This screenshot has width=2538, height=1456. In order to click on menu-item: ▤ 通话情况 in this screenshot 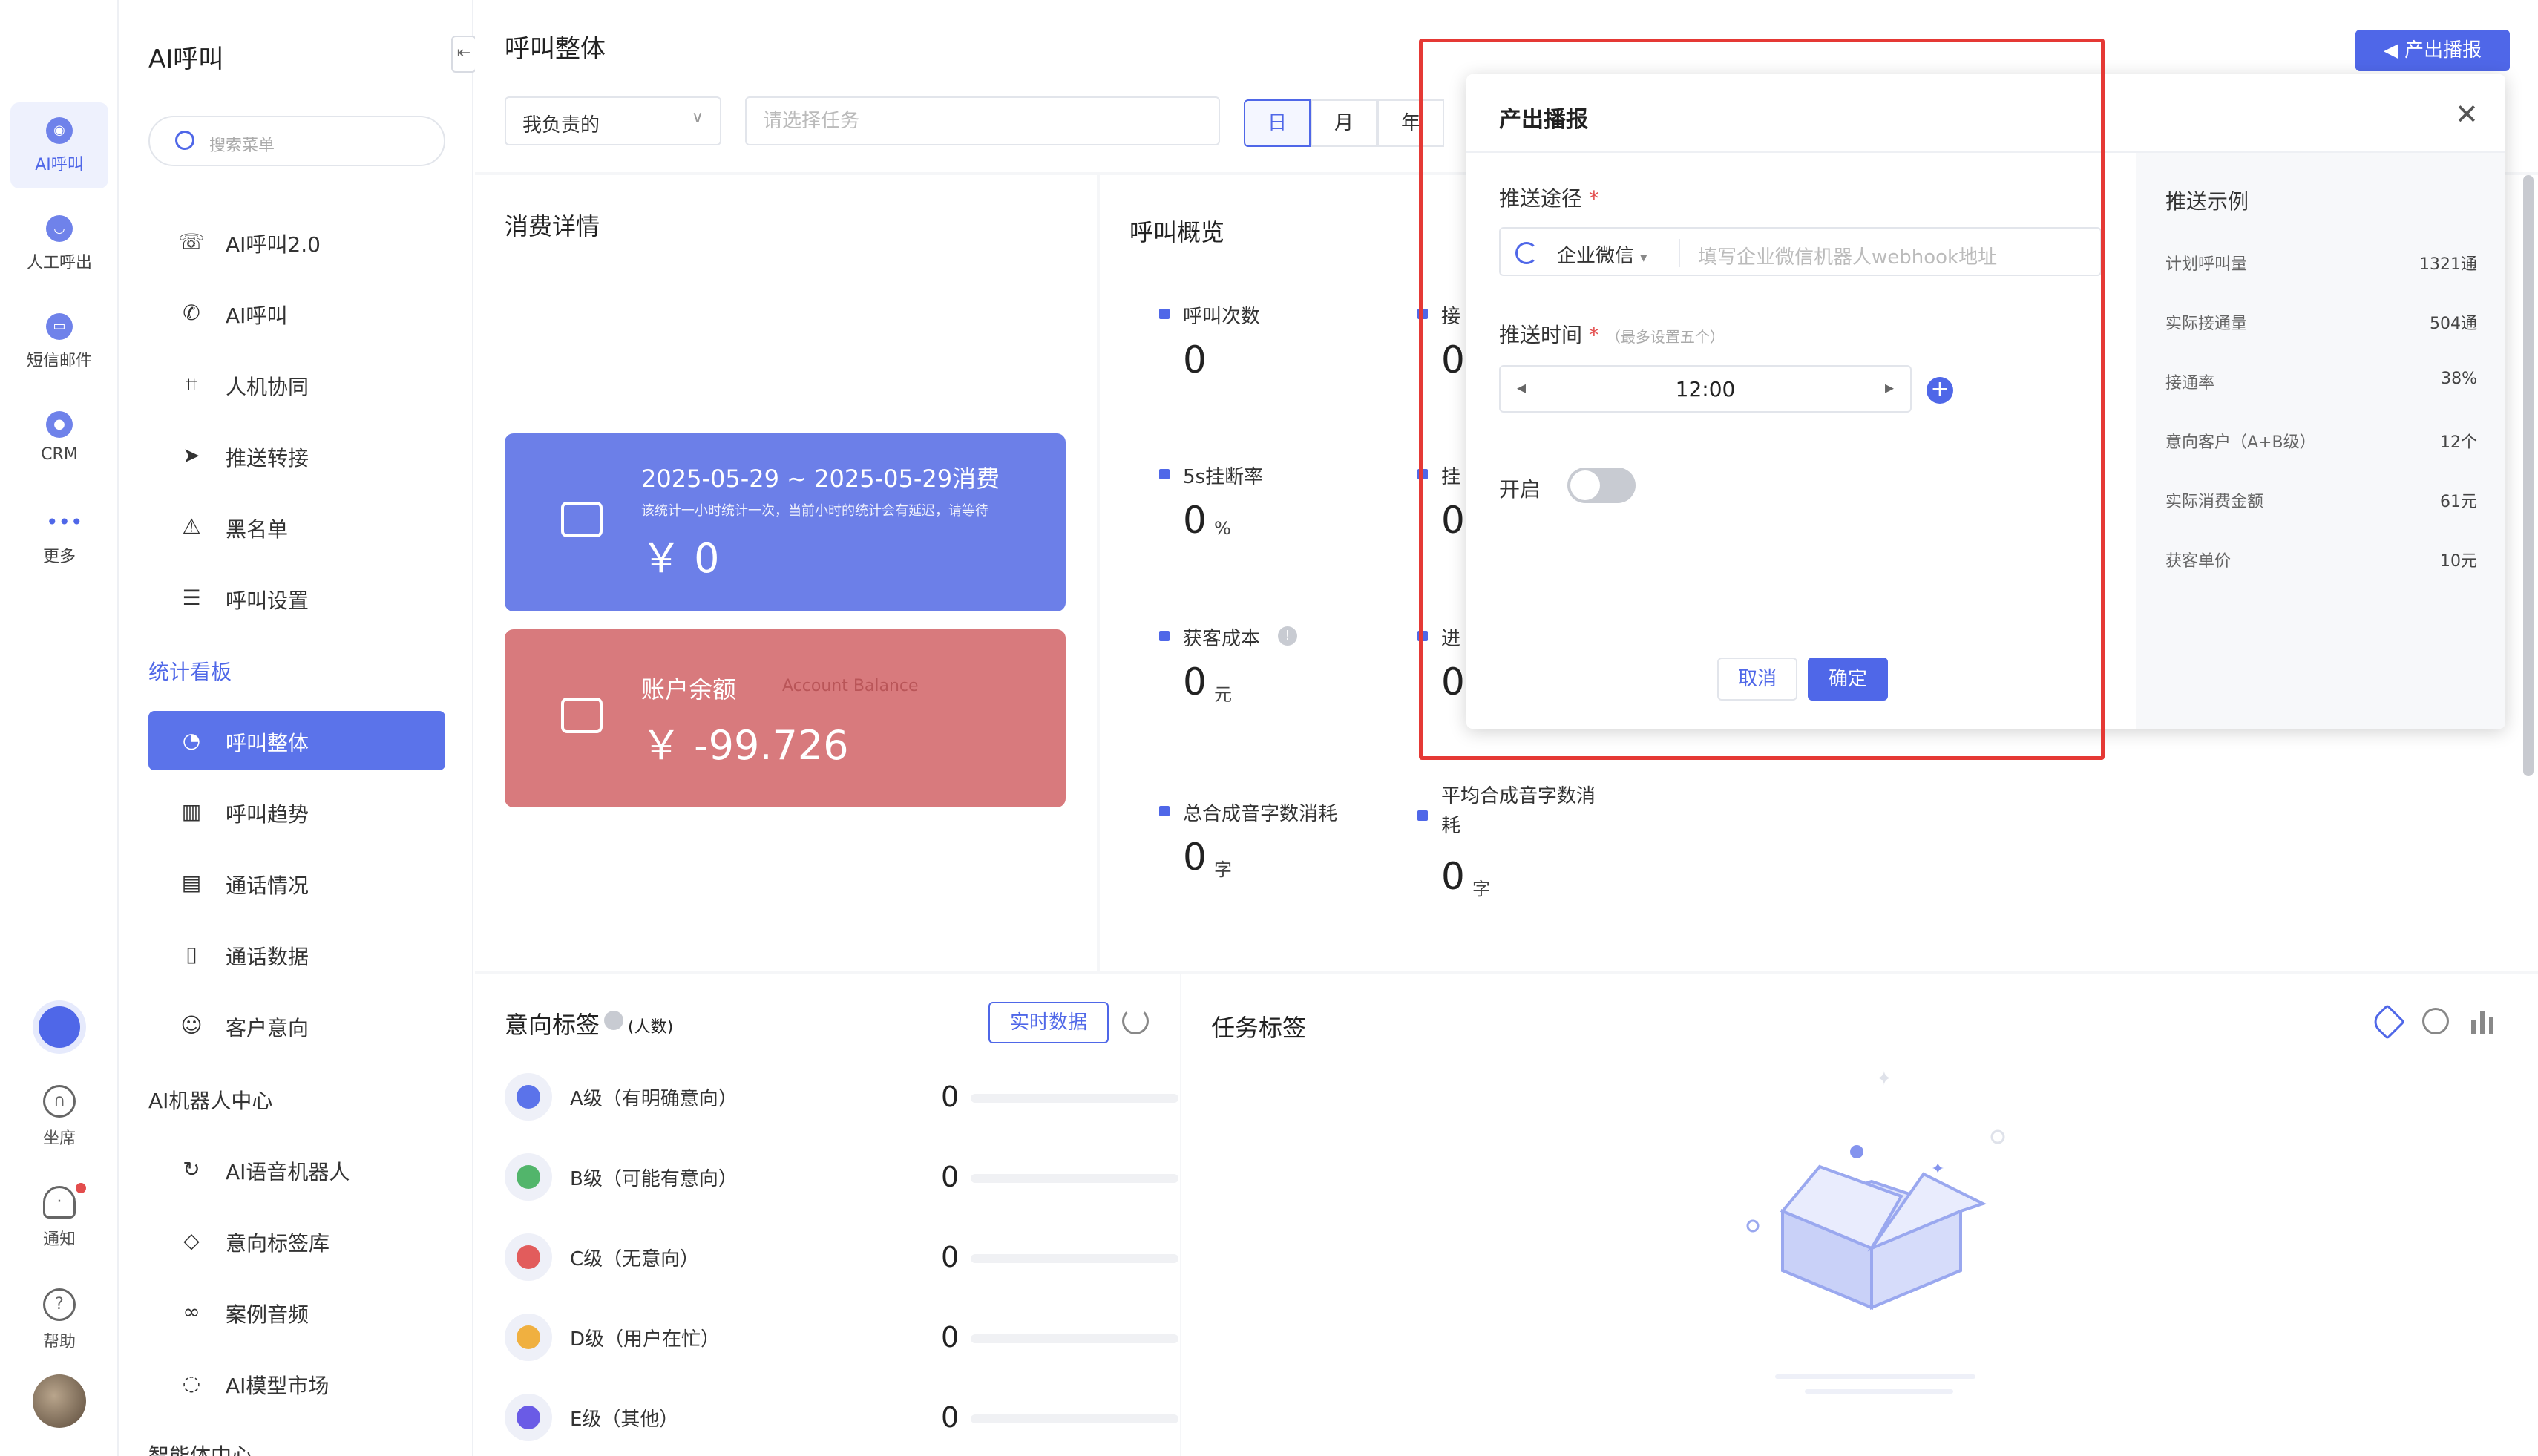, I will do `click(296, 883)`.